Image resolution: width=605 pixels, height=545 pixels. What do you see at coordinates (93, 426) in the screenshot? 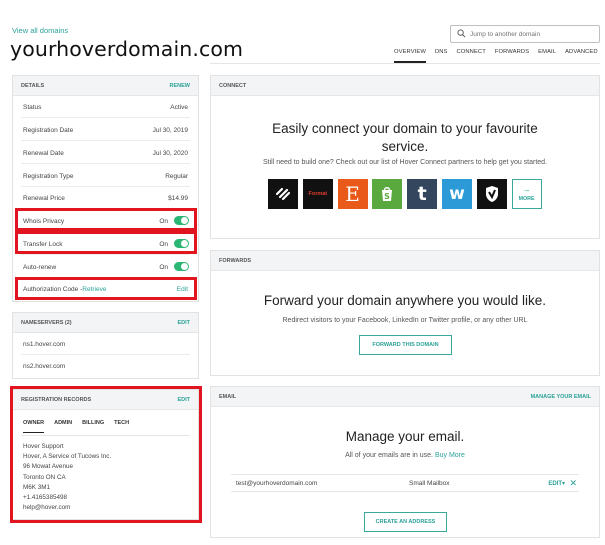
I see `tab-billing: BILLING` at bounding box center [93, 426].